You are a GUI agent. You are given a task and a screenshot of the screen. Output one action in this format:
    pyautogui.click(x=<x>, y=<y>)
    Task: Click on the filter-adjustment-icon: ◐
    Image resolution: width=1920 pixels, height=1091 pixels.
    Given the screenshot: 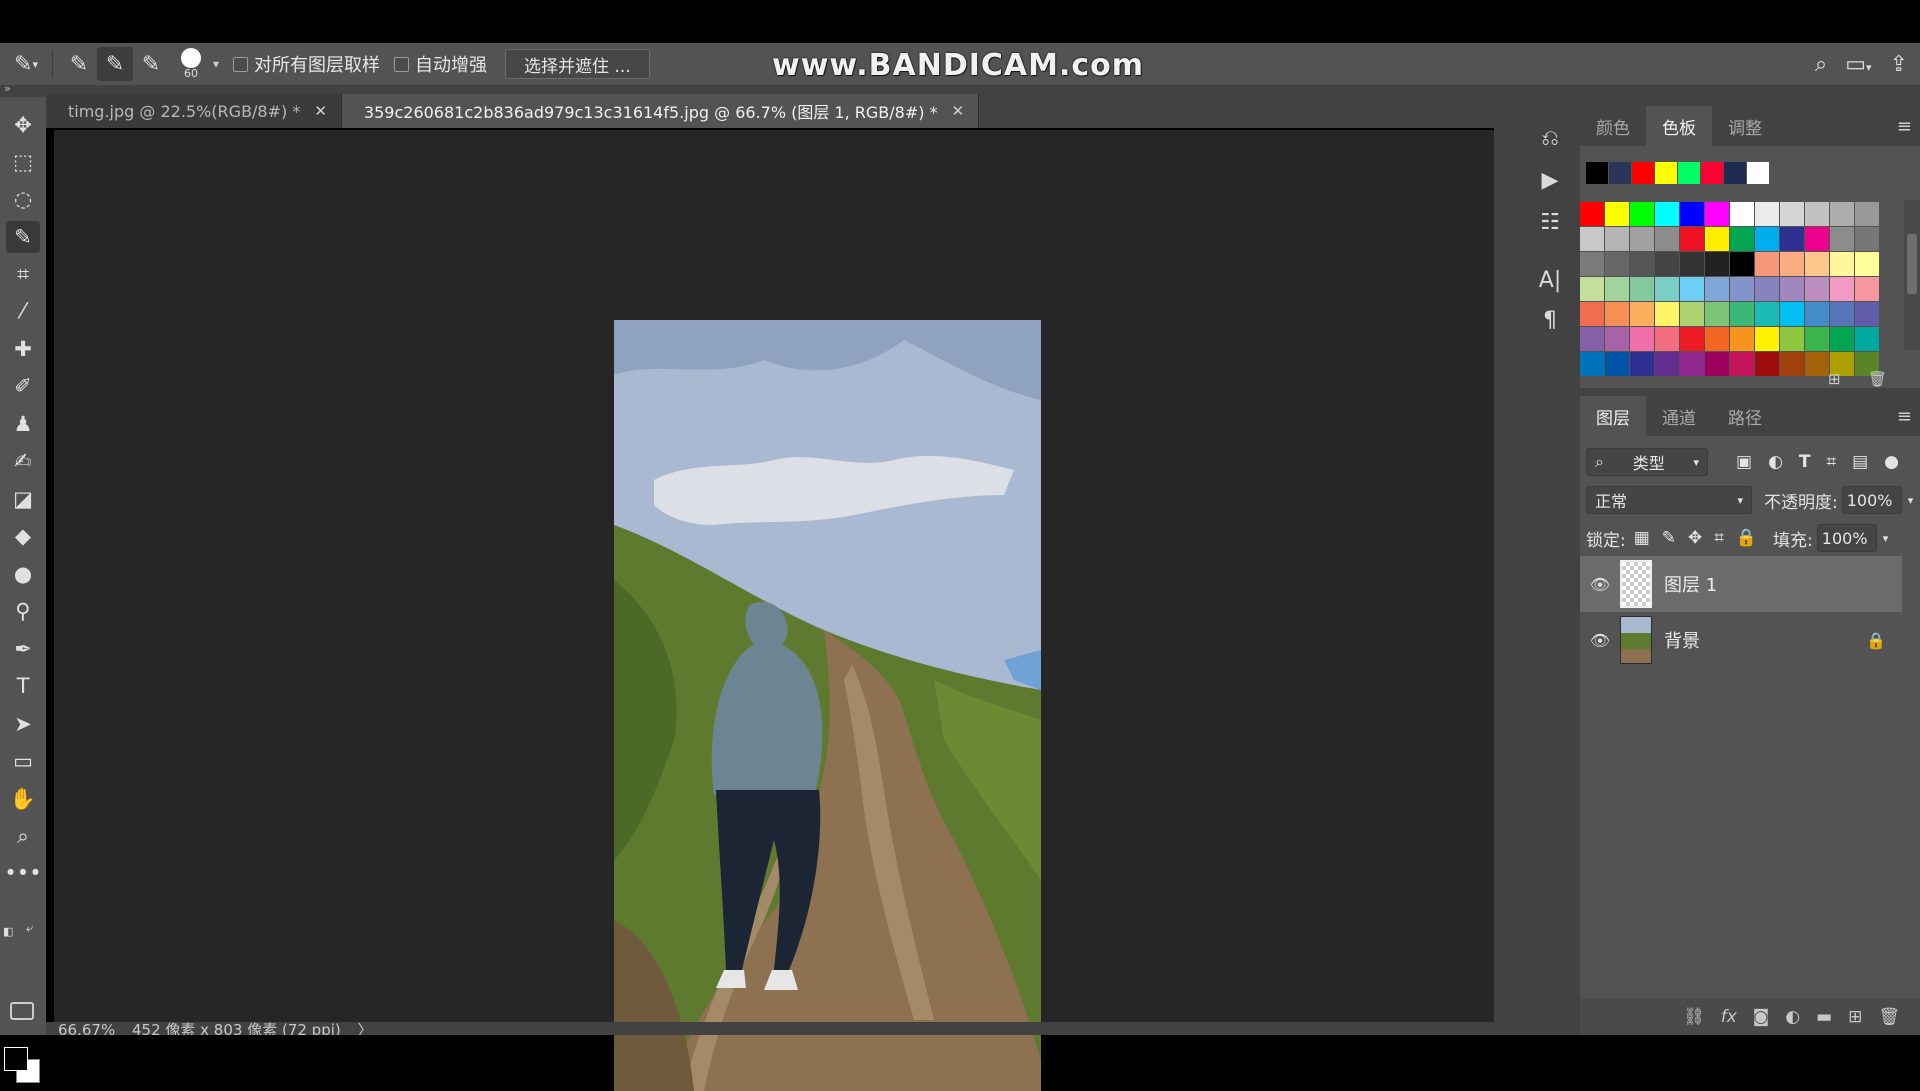 What is the action you would take?
    pyautogui.click(x=1775, y=462)
    